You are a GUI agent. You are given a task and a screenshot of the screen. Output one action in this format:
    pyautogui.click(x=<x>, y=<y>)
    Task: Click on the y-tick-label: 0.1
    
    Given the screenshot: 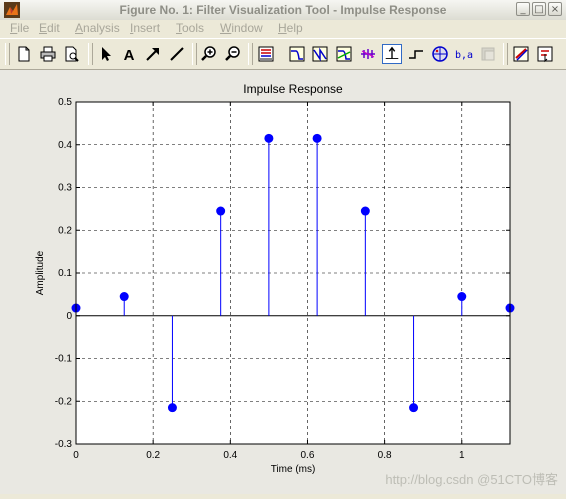 What is the action you would take?
    pyautogui.click(x=65, y=273)
    